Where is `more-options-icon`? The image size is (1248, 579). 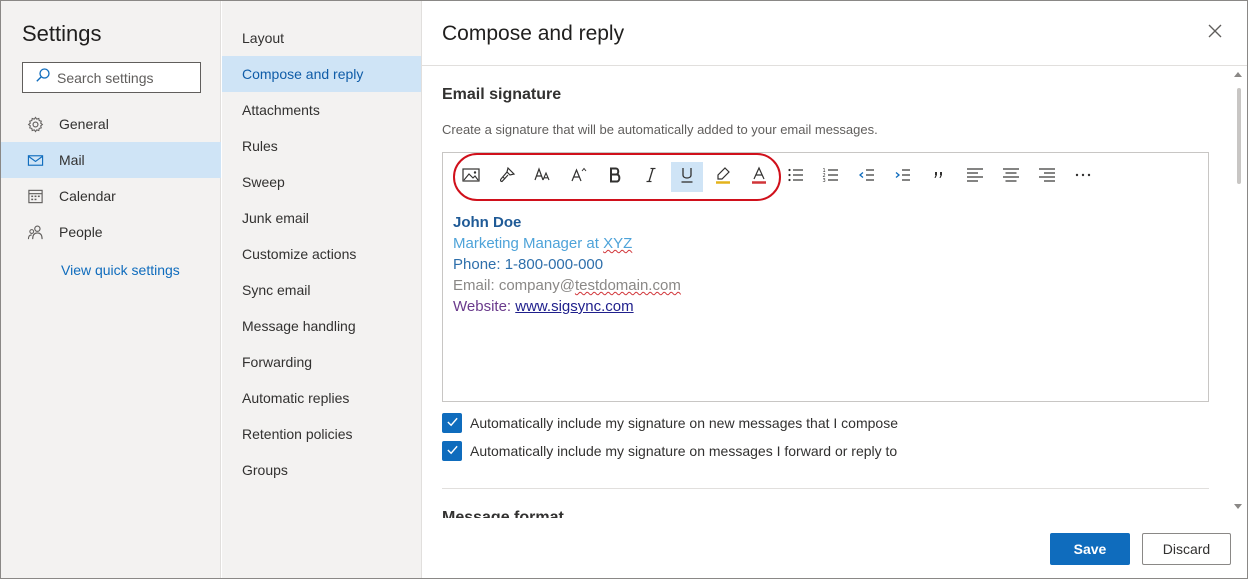 more-options-icon is located at coordinates (1083, 177).